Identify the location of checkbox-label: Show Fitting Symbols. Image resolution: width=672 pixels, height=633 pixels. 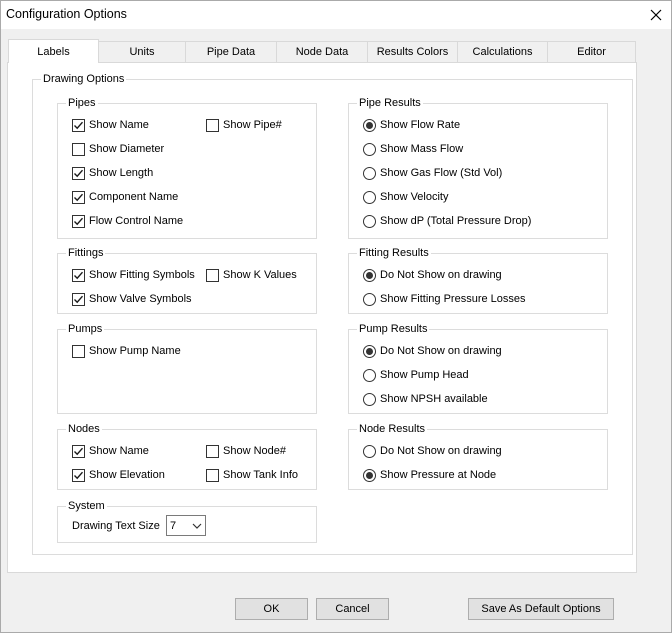
(142, 275).